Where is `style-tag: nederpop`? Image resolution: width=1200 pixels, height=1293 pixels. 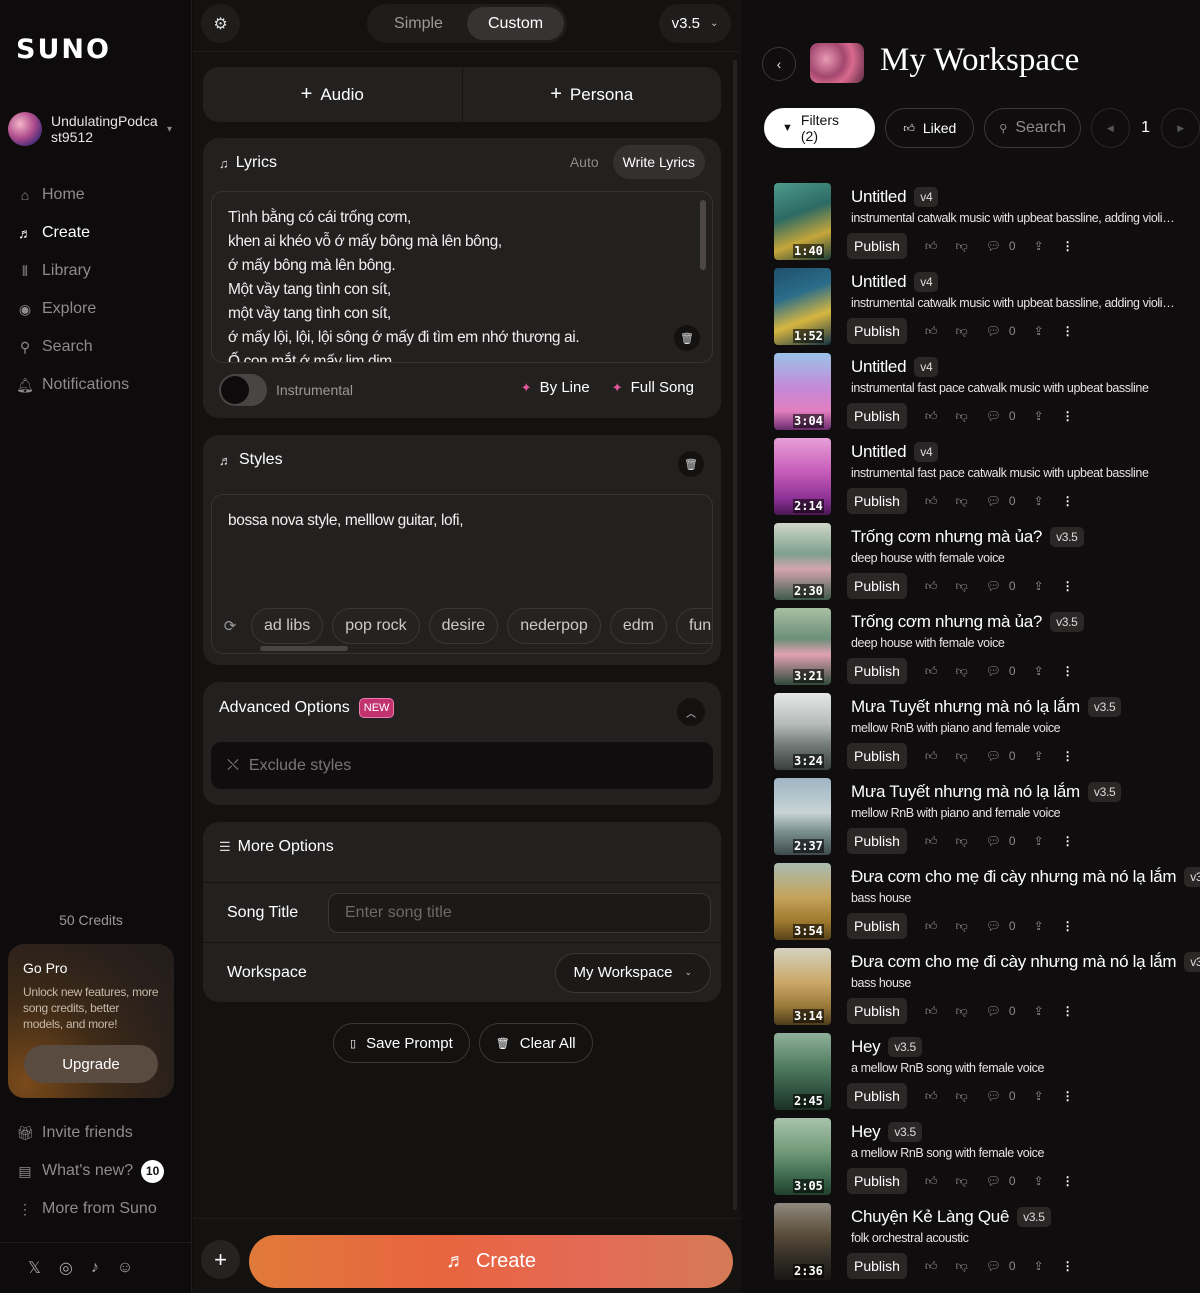 style-tag: nederpop is located at coordinates (554, 626).